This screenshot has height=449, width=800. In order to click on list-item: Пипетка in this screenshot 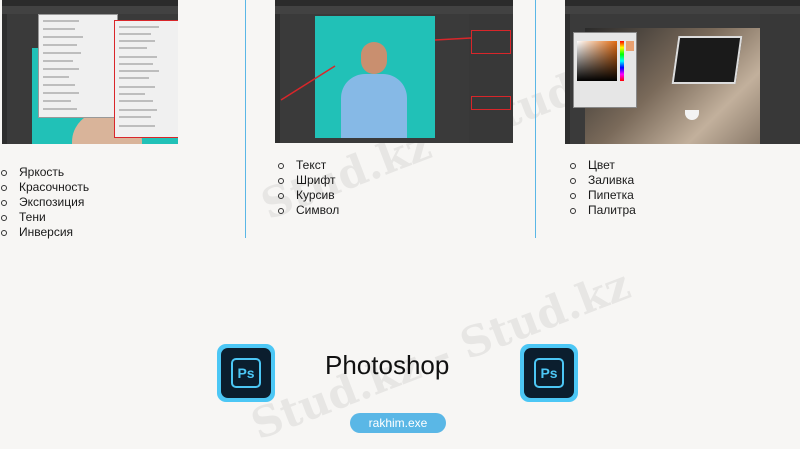, I will do `click(602, 195)`.